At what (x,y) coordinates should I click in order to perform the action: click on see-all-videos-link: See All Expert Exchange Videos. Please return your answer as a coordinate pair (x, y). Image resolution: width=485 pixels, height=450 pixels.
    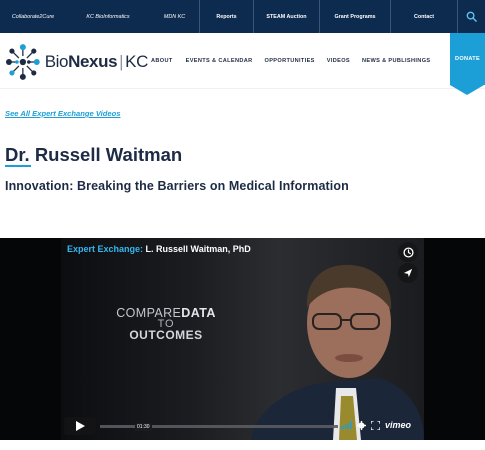
    Looking at the image, I should click on (63, 113).